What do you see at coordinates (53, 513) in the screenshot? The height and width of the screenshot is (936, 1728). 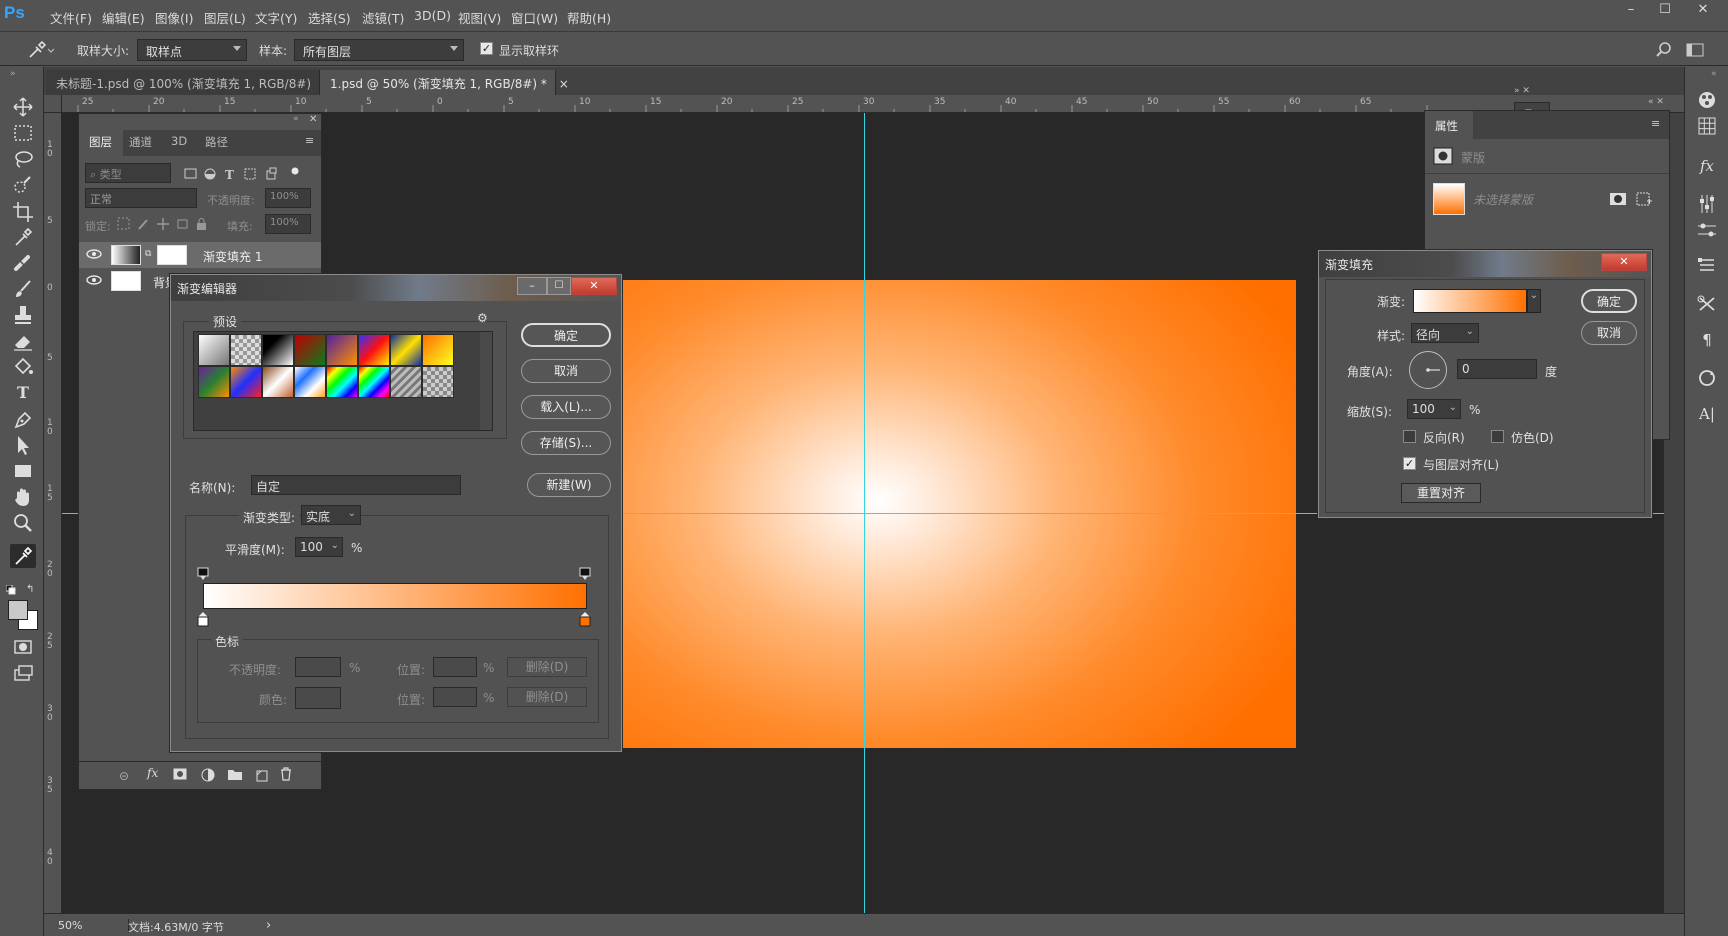 I see `vertical-ruler: 1 0 5 0 5 1 0 1 5 2 0 2 5 3 0 3 5 4 0` at bounding box center [53, 513].